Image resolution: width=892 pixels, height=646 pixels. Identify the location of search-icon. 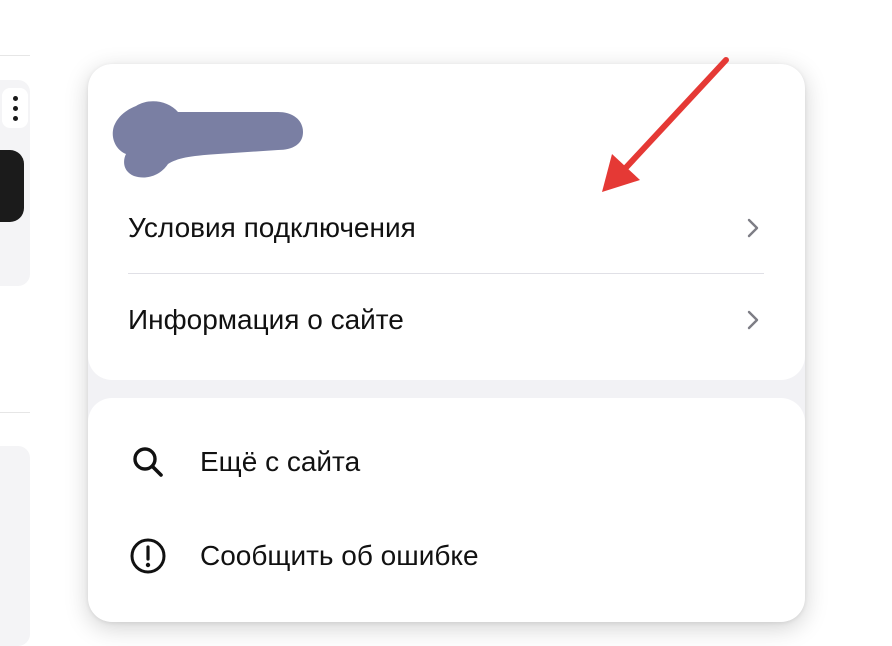
(148, 462).